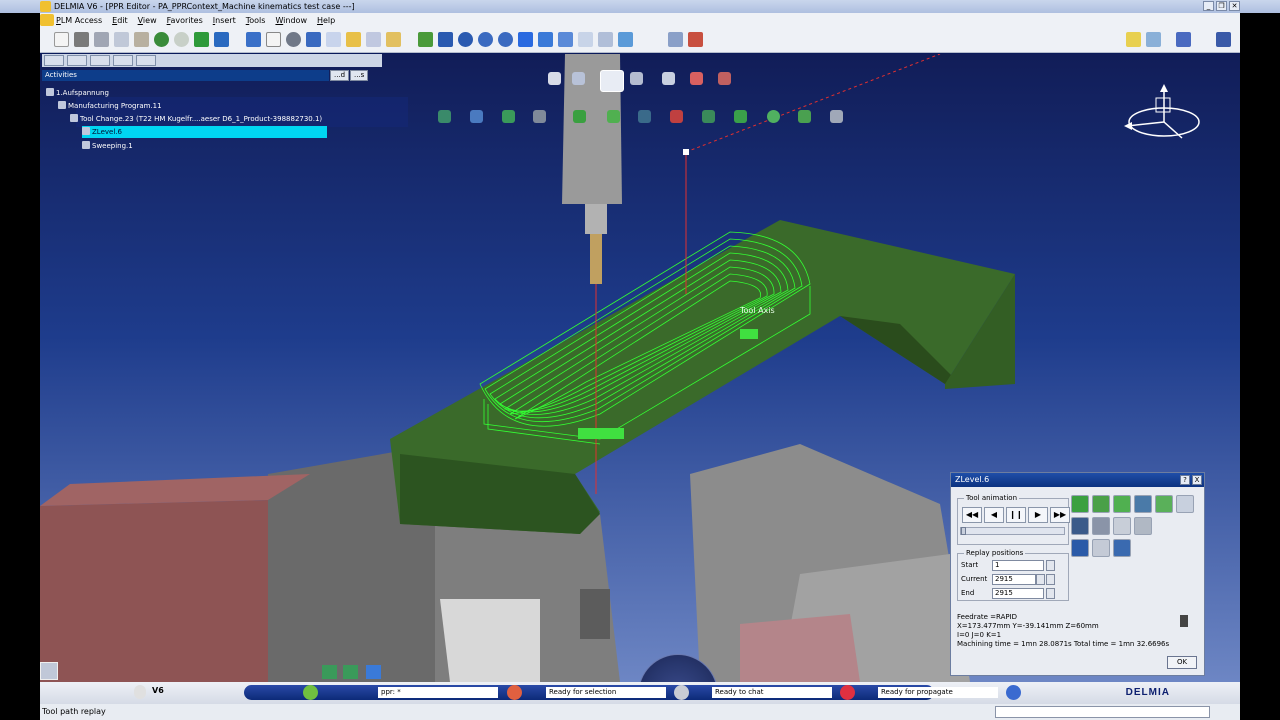  Describe the element at coordinates (101, 39) in the screenshot. I see `cut-icon` at that location.